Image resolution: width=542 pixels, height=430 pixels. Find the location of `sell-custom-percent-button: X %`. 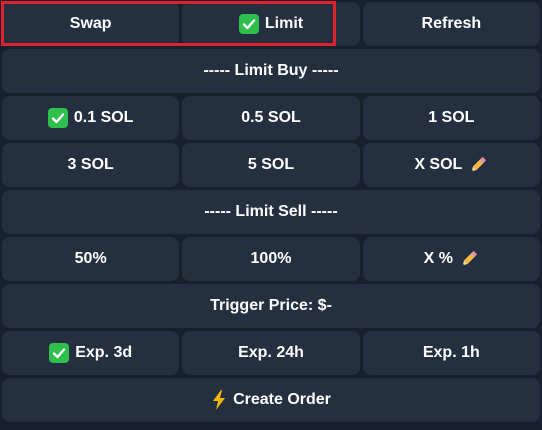

sell-custom-percent-button: X % is located at coordinates (451, 259).